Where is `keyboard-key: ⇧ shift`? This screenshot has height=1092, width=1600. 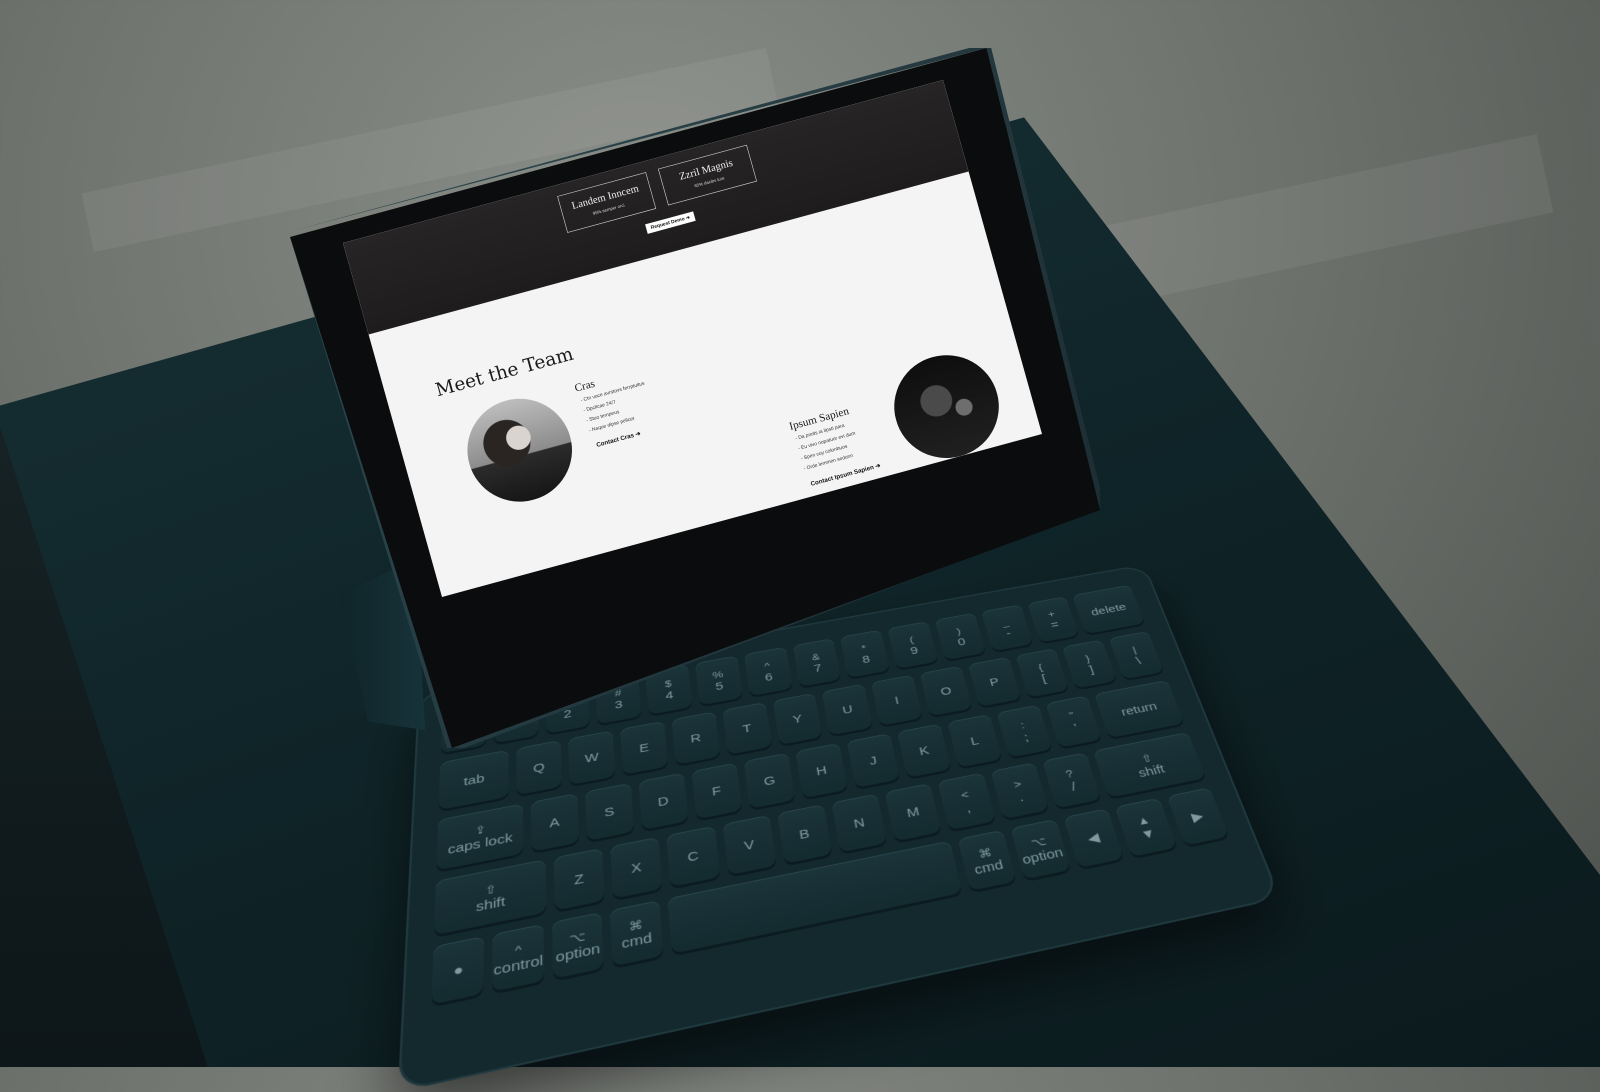 keyboard-key: ⇧ shift is located at coordinates (1150, 766).